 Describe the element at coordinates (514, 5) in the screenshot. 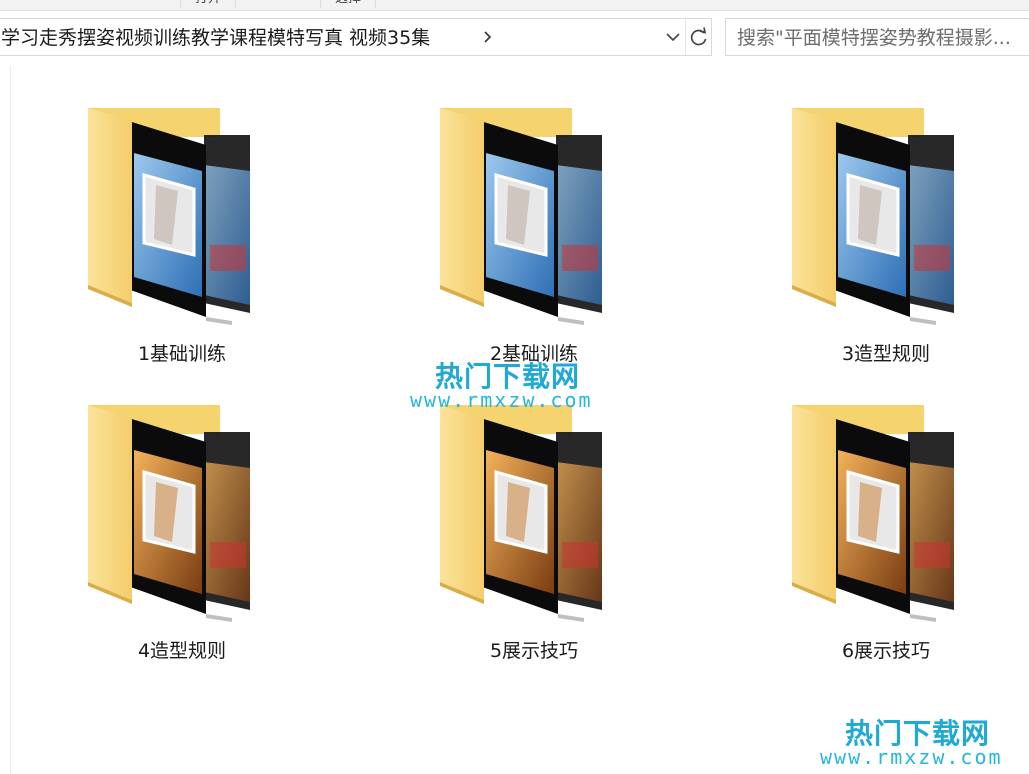

I see `ribbon-strip: 打开 选择` at that location.